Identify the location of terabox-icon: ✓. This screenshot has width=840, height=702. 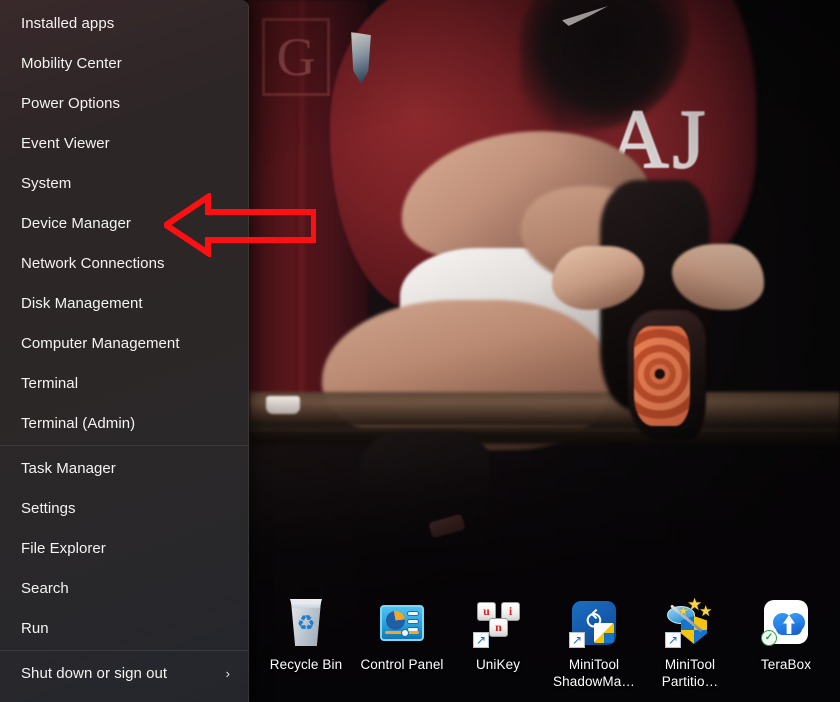
(786, 623).